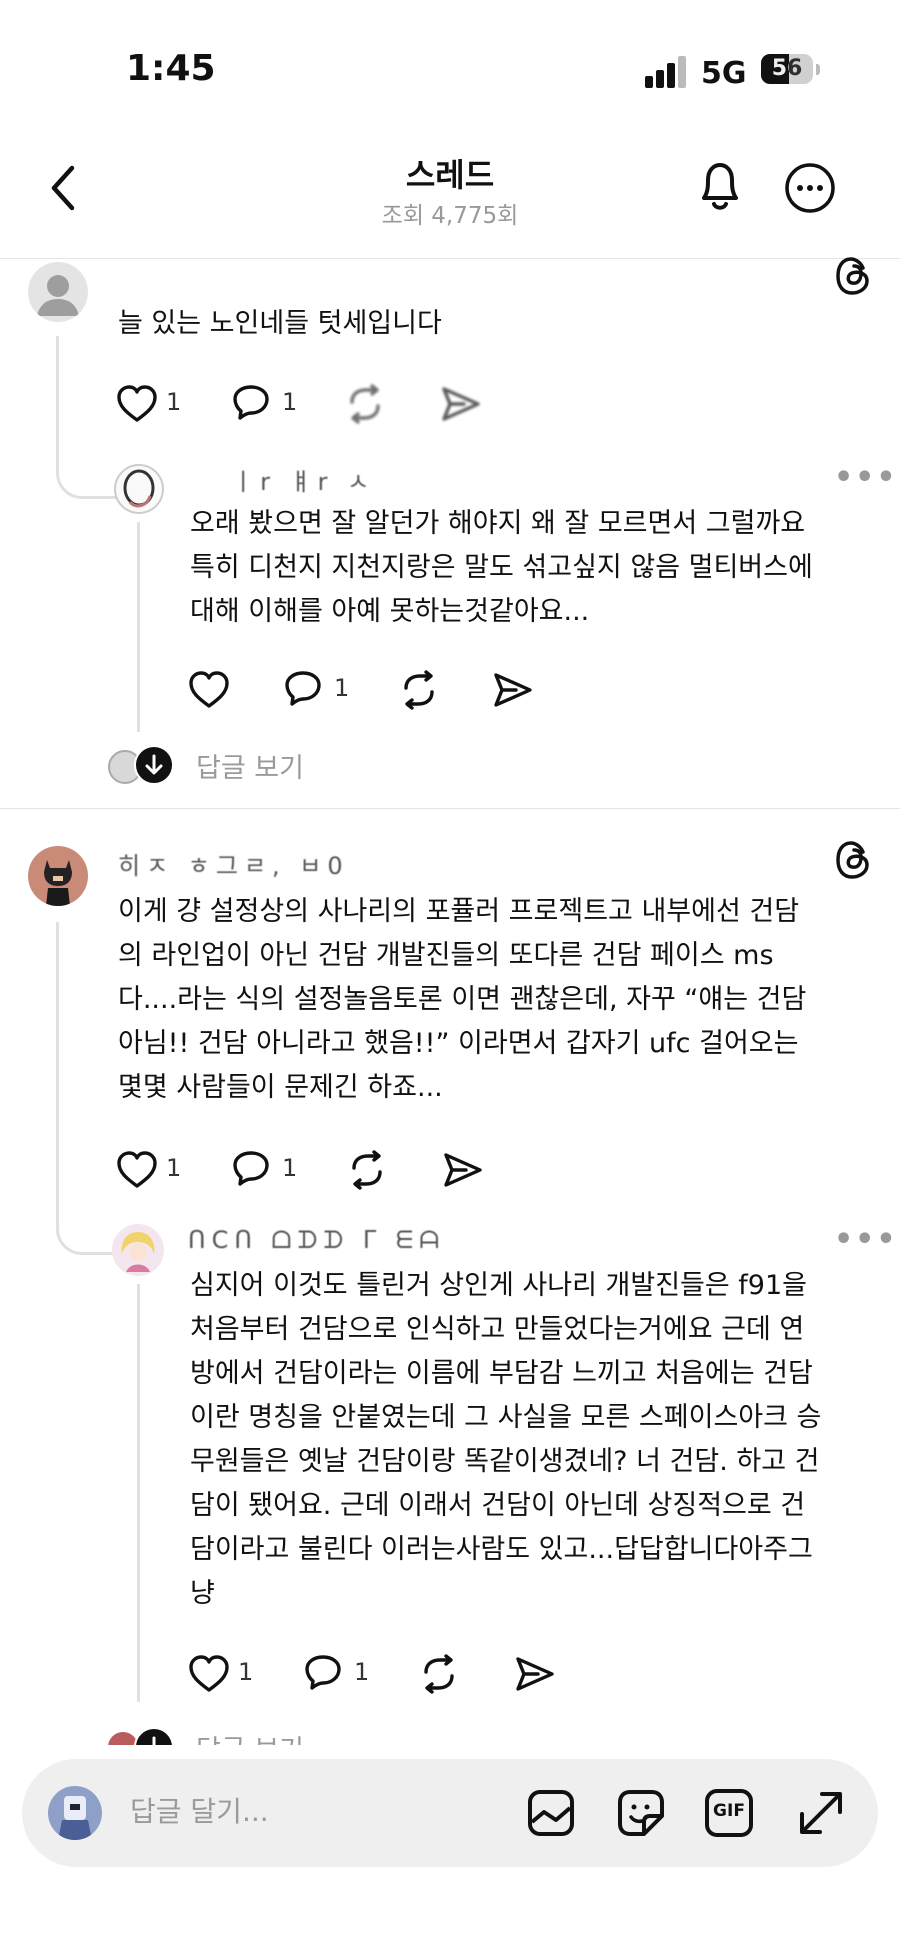 Image resolution: width=900 pixels, height=1957 pixels. I want to click on page-title: 스레드, so click(450, 175).